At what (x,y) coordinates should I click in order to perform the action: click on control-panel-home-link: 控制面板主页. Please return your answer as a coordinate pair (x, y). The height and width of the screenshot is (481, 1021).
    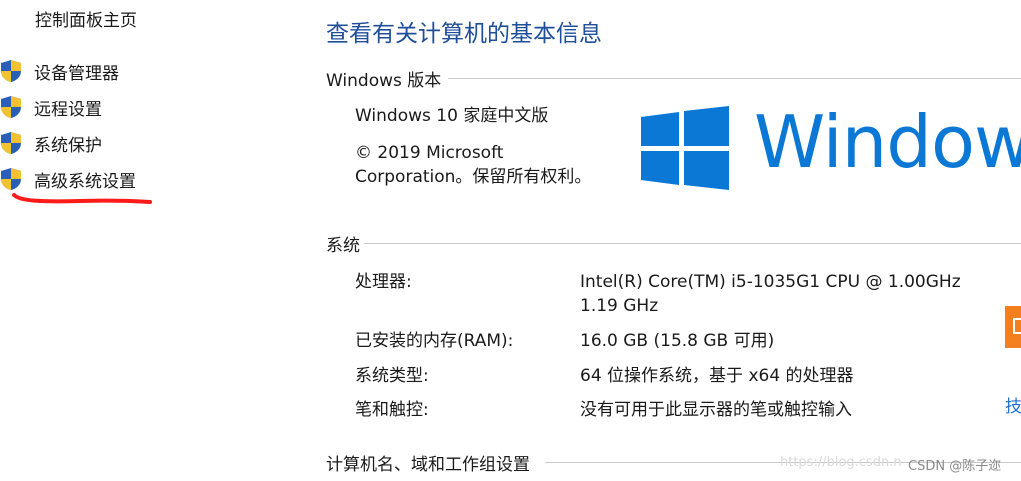
    Looking at the image, I should click on (86, 18).